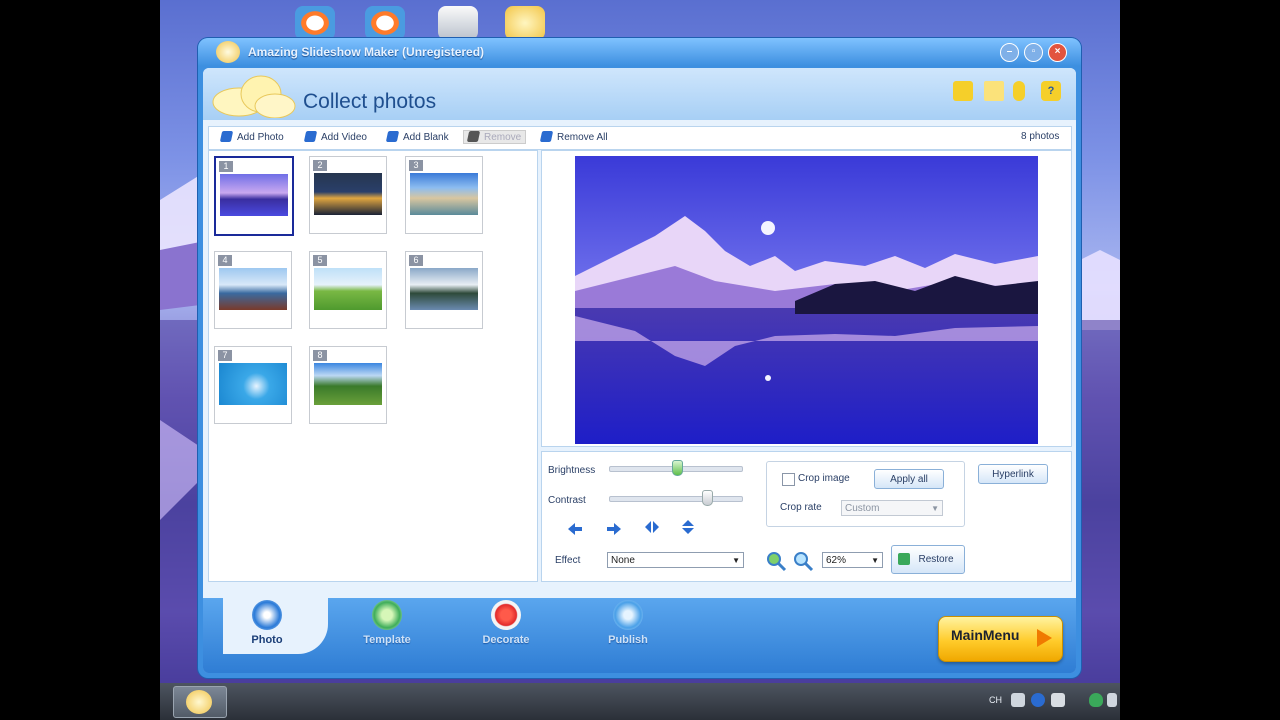  Describe the element at coordinates (904, 559) in the screenshot. I see `restore-icon` at that location.